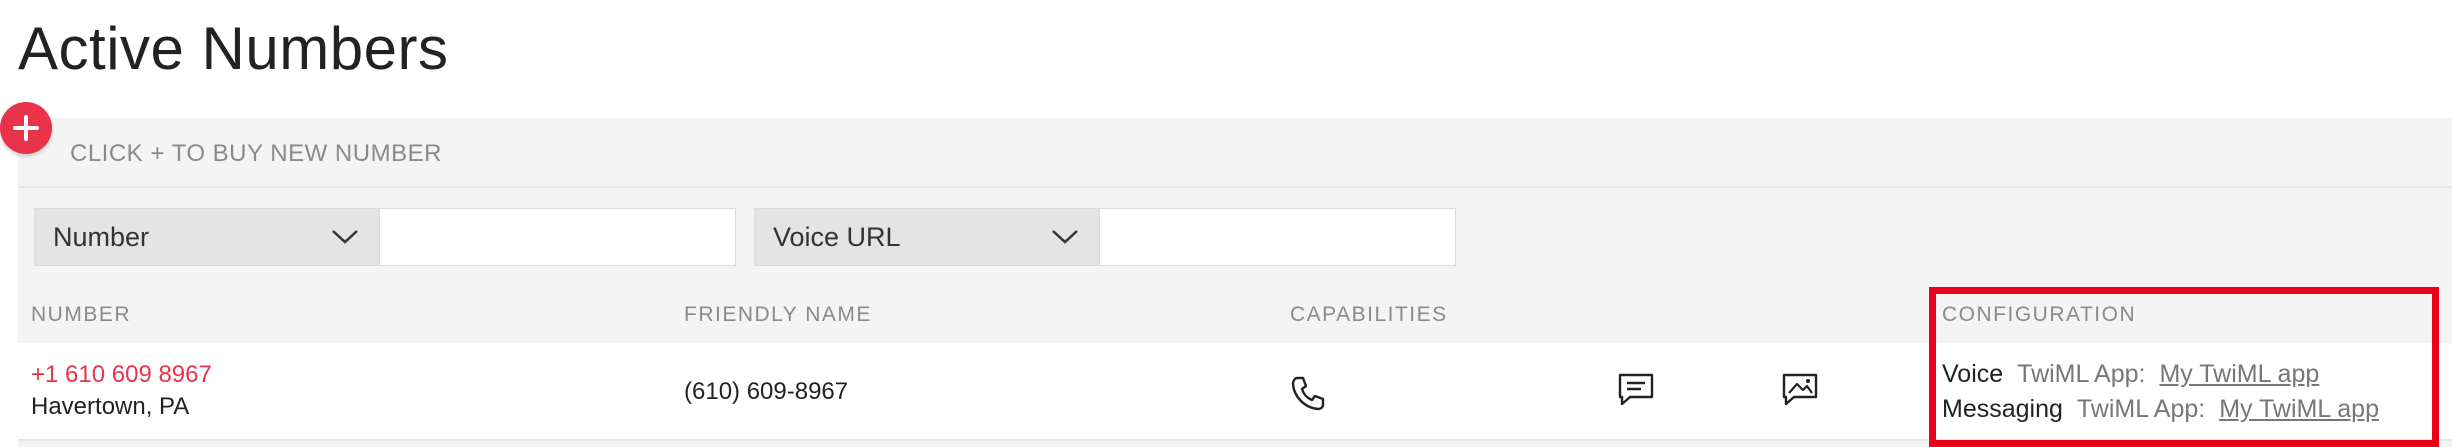 The width and height of the screenshot is (2452, 447). What do you see at coordinates (1369, 314) in the screenshot?
I see `column-header-capabilities: CAPABILITIES` at bounding box center [1369, 314].